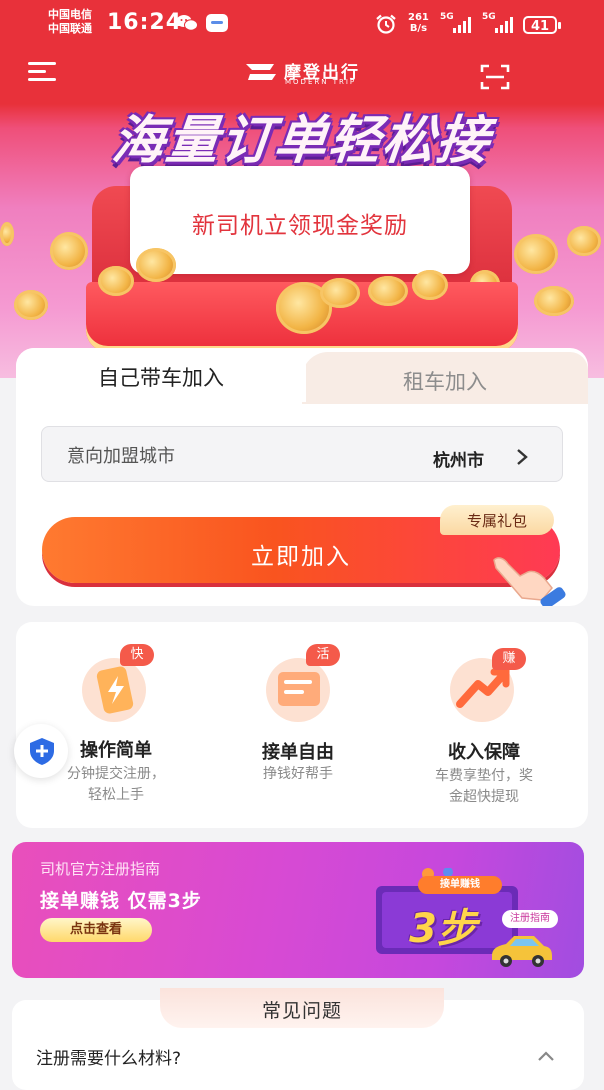 This screenshot has height=1090, width=604. What do you see at coordinates (495, 77) in the screenshot?
I see `scan-icon` at bounding box center [495, 77].